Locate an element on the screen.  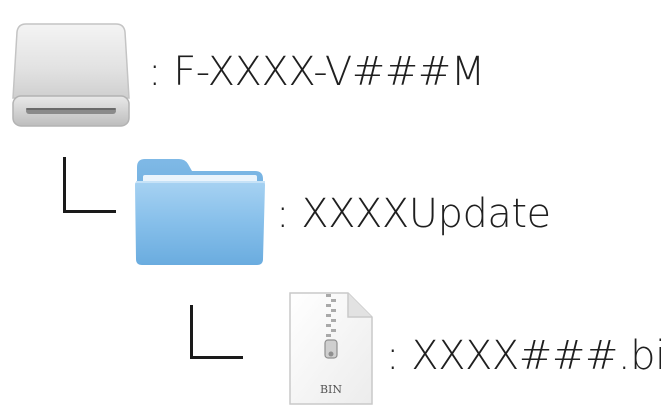
file-node: BIN is located at coordinates (331, 349).